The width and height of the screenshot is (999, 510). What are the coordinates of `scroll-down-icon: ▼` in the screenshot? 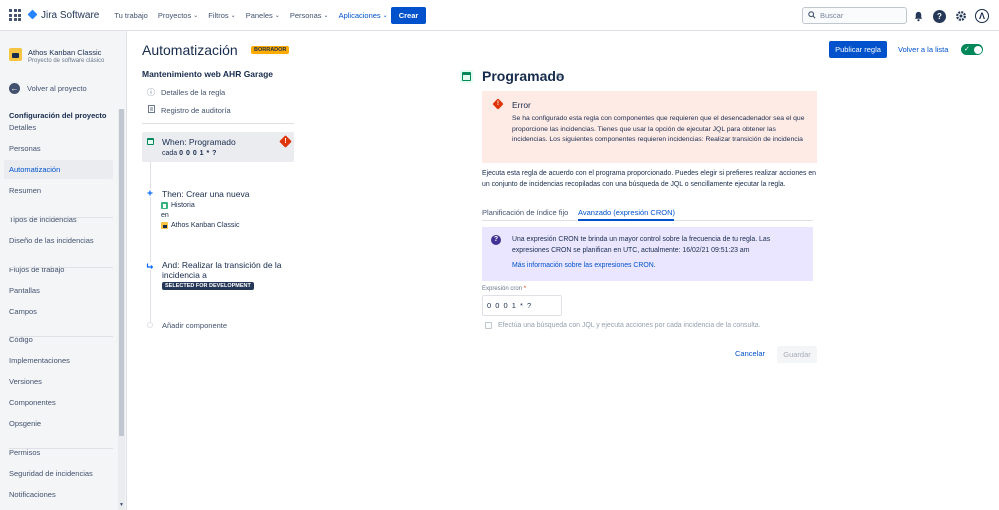 It's located at (121, 505).